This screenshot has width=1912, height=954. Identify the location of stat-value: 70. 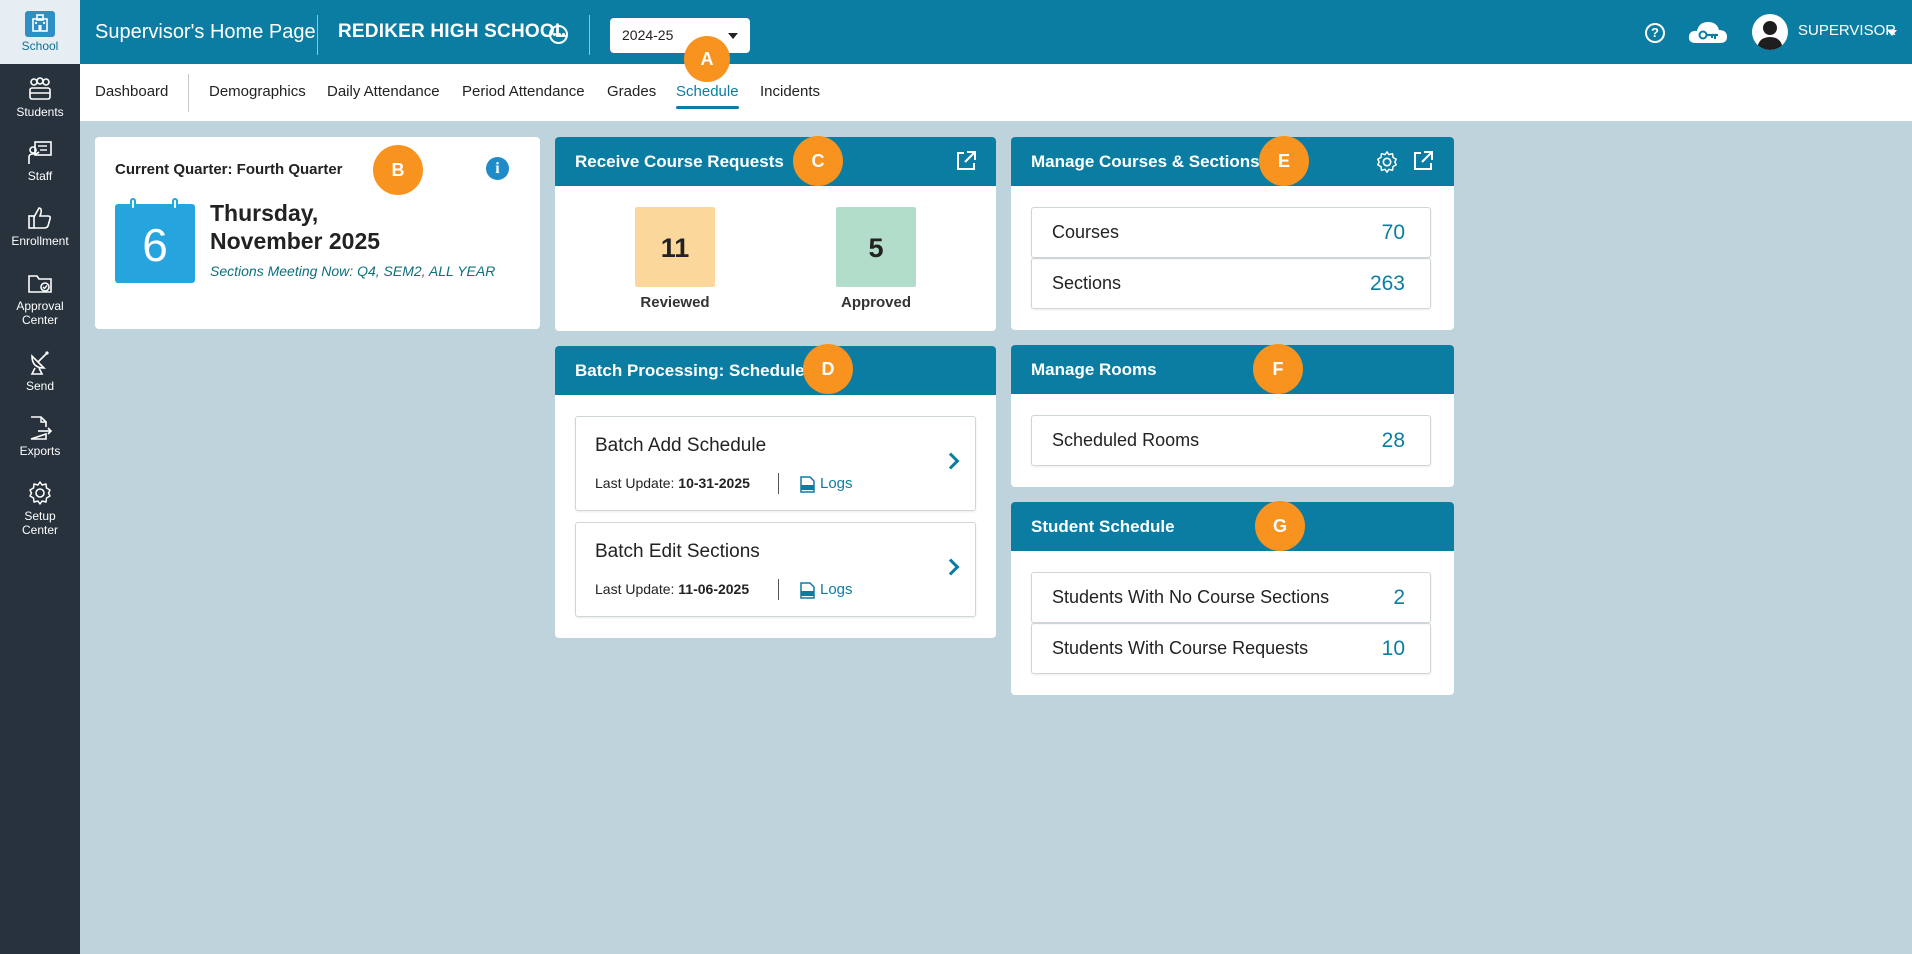
(1393, 232).